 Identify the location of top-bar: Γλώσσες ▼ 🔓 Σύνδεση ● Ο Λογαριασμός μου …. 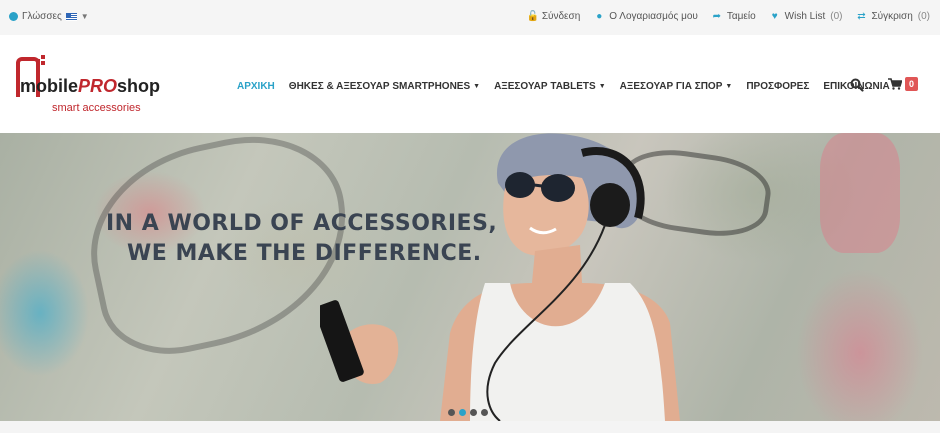
(470, 17).